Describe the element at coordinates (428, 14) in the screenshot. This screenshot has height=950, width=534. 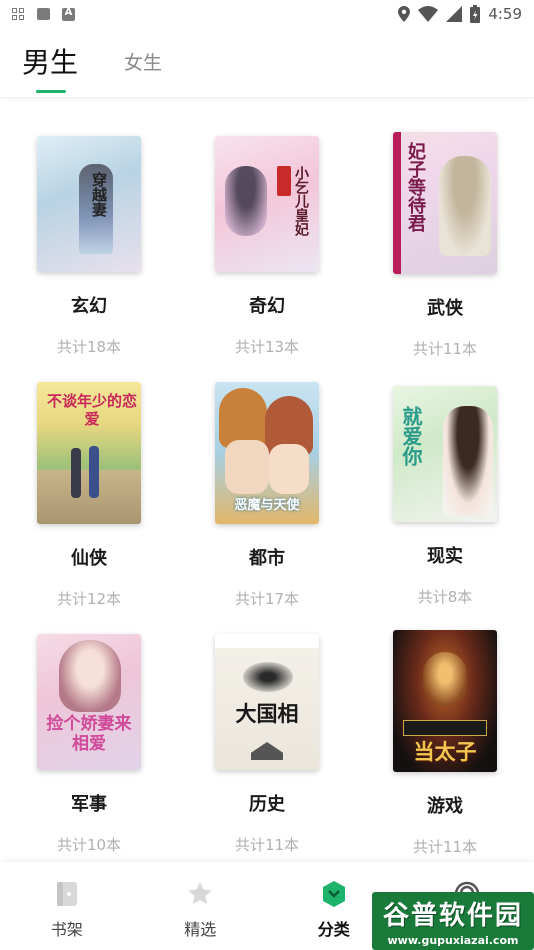
I see `wifi-icon` at that location.